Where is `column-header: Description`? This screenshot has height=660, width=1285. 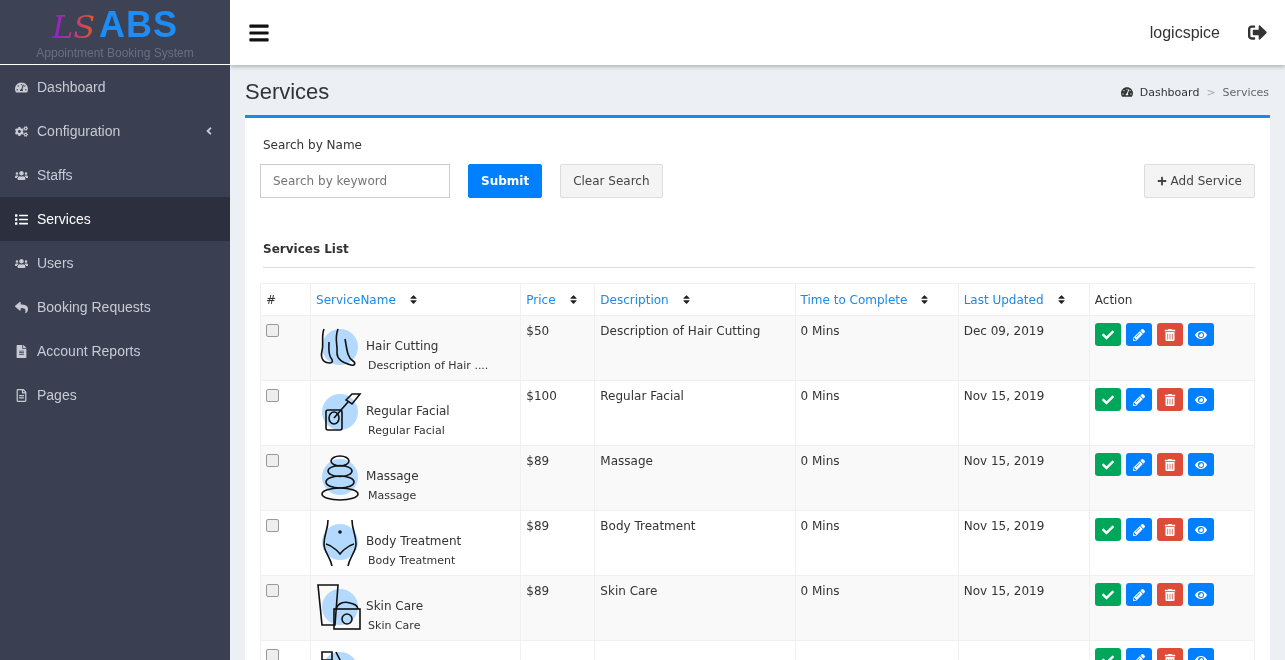
column-header: Description is located at coordinates (694, 299).